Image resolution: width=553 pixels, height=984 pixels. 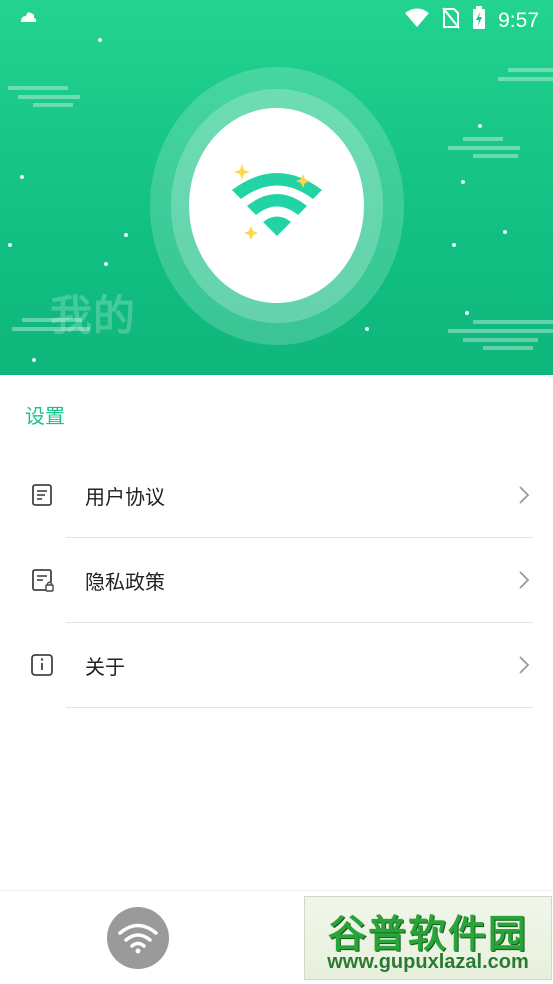 I want to click on menu-item-label: 用户协议, so click(x=125, y=497).